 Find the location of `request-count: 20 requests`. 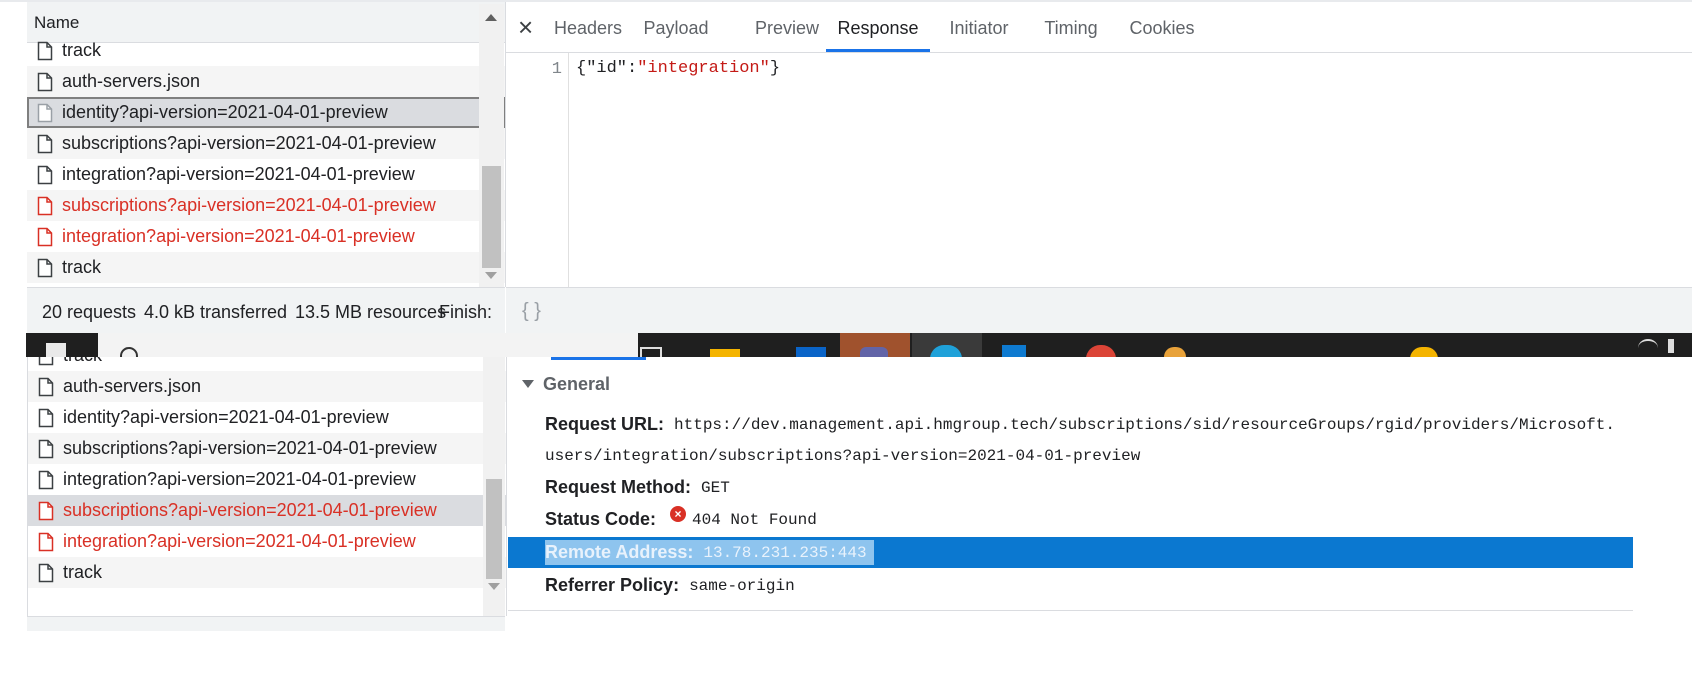

request-count: 20 requests is located at coordinates (89, 312).